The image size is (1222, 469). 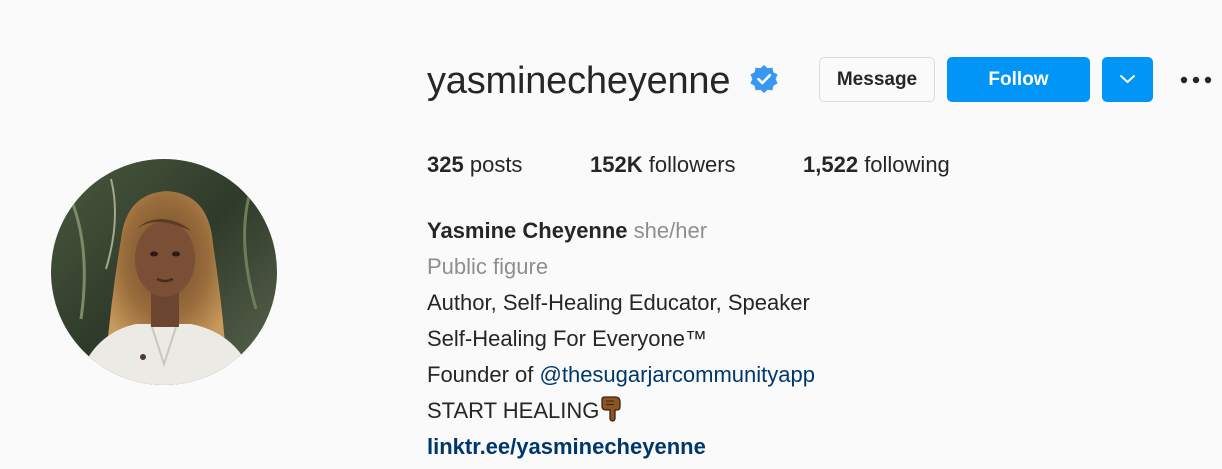 I want to click on followers-stat: 152K followers, so click(x=663, y=165).